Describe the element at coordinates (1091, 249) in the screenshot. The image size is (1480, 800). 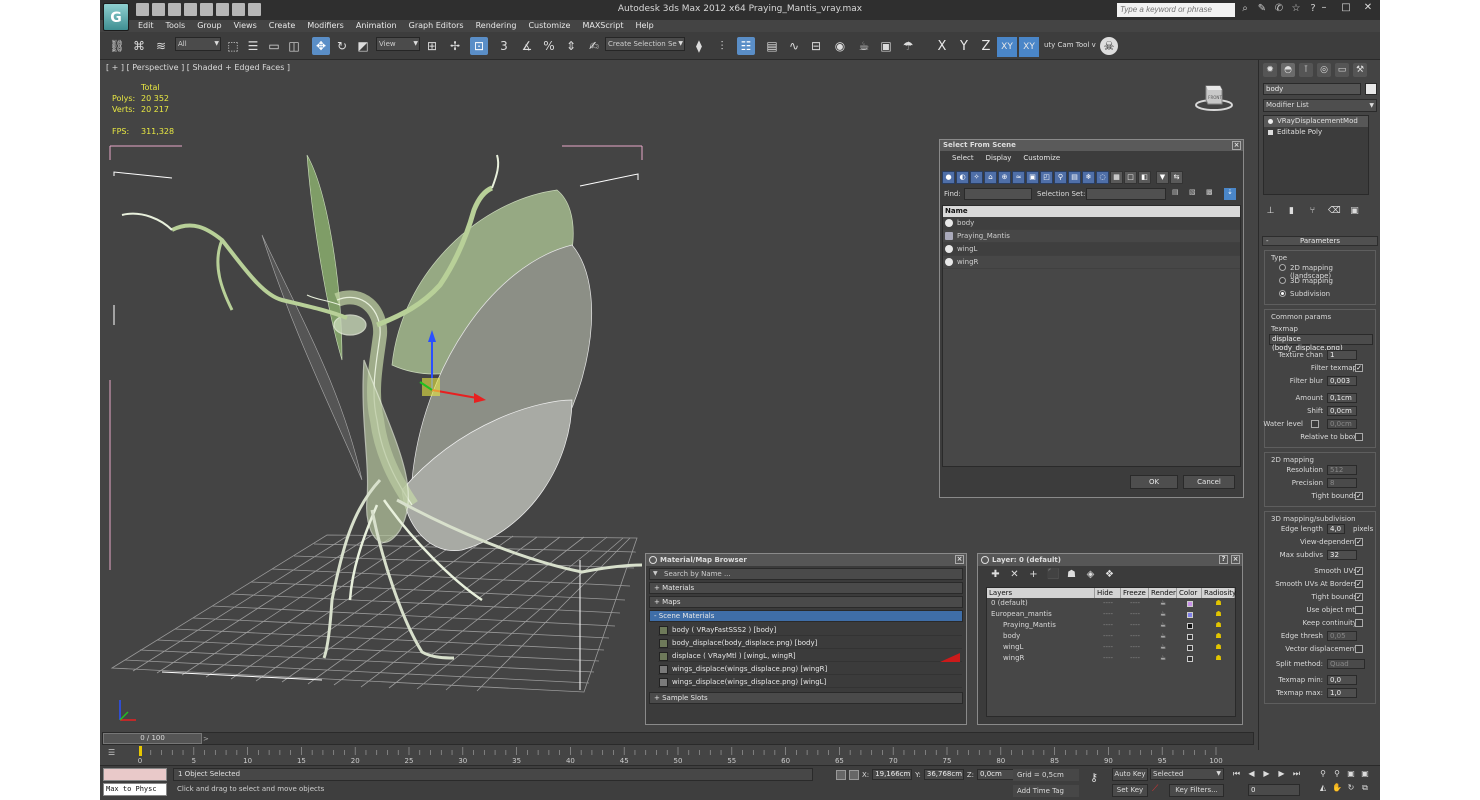
I see `list-item: wingL` at that location.